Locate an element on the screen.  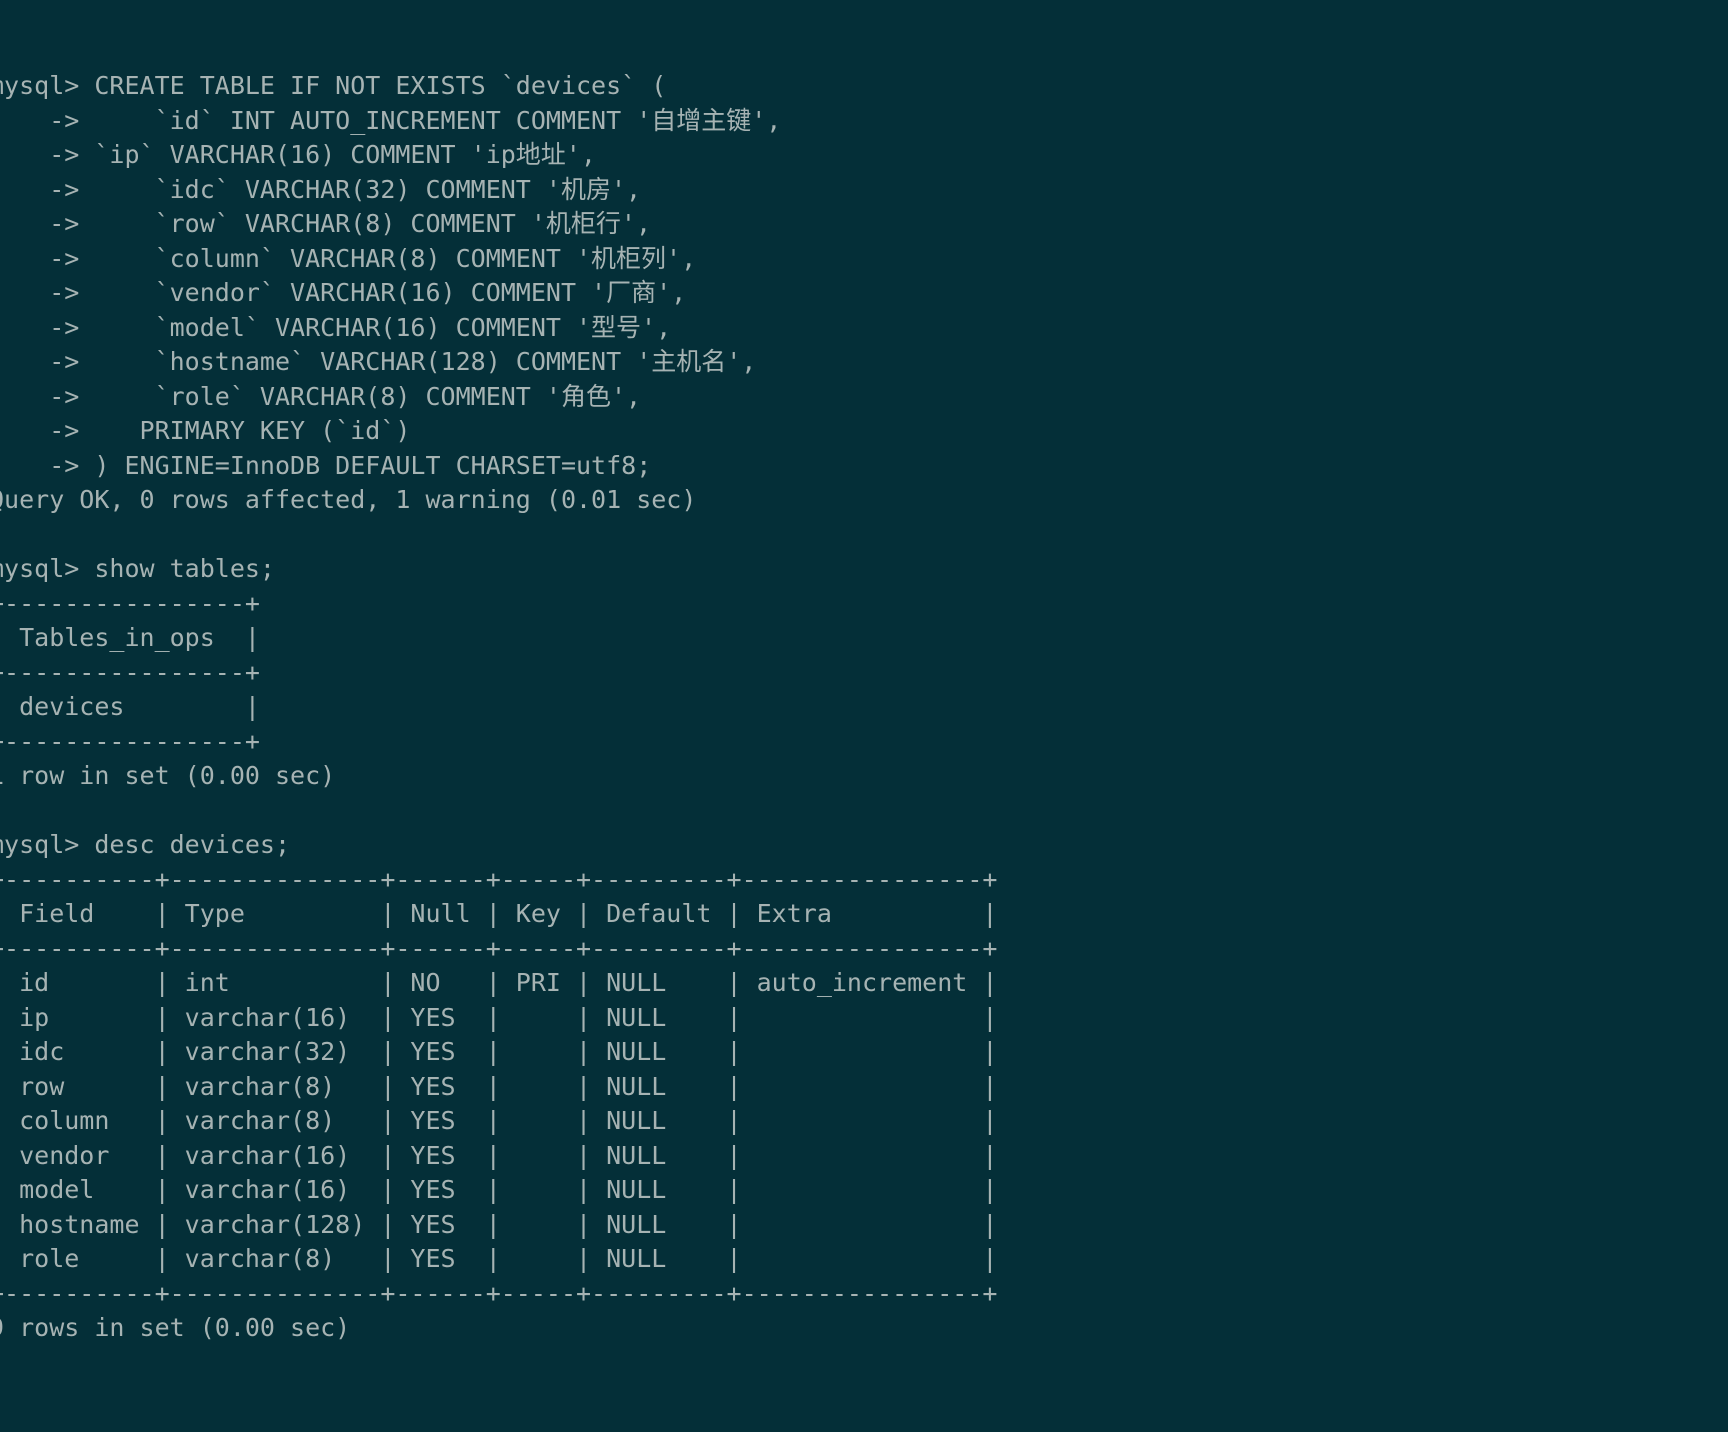
terminal-line: | model | varchar(16) | YES | | NULL | | is located at coordinates (499, 1189).